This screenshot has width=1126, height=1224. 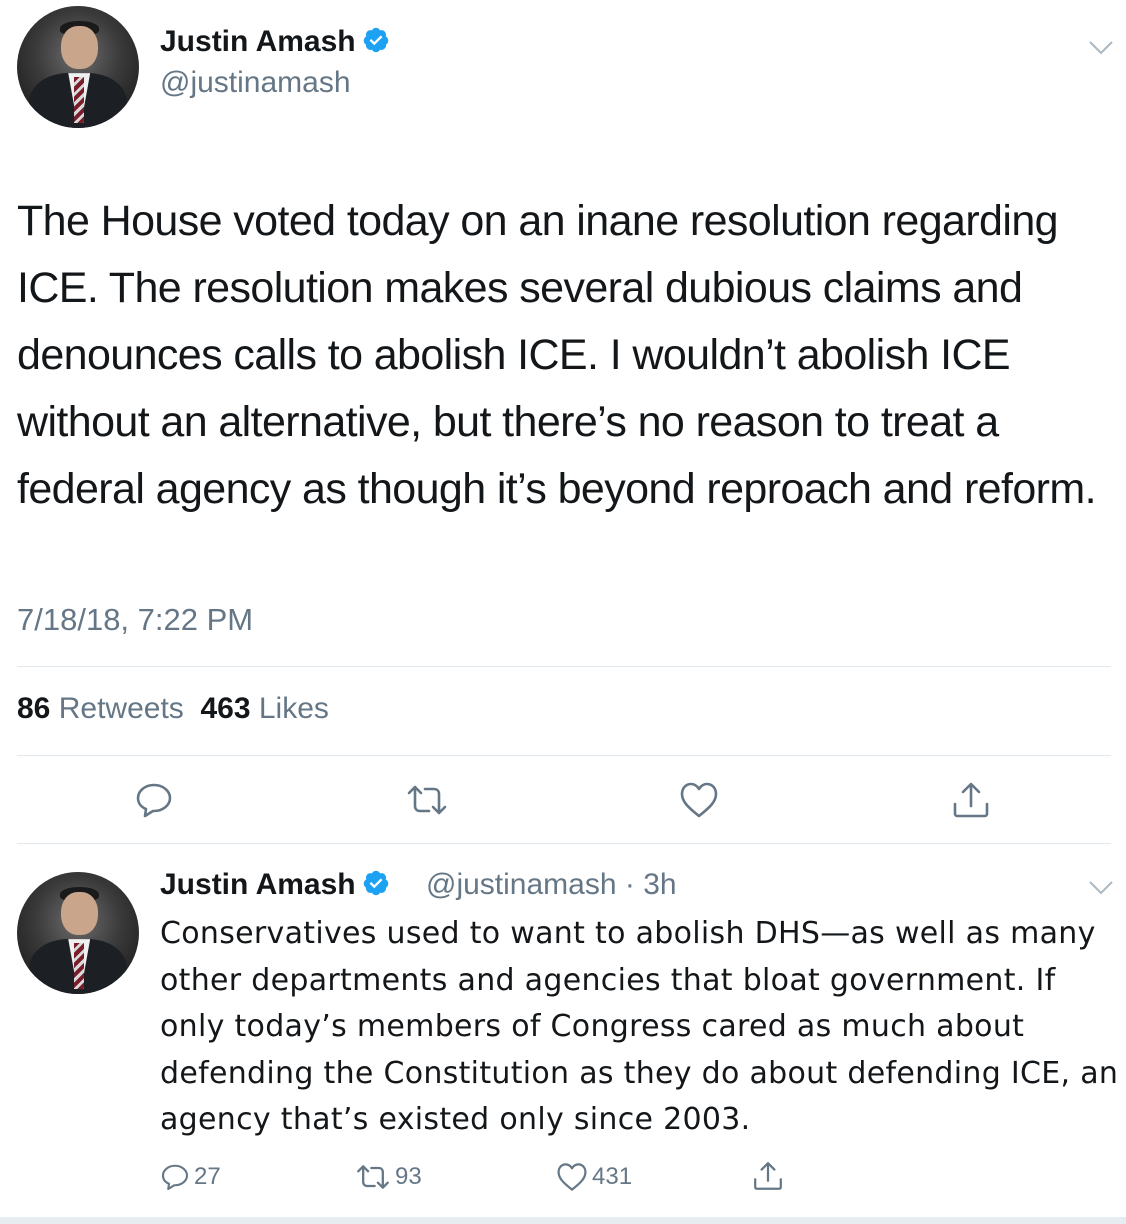 What do you see at coordinates (255, 83) in the screenshot?
I see `author-handle: @justinamash` at bounding box center [255, 83].